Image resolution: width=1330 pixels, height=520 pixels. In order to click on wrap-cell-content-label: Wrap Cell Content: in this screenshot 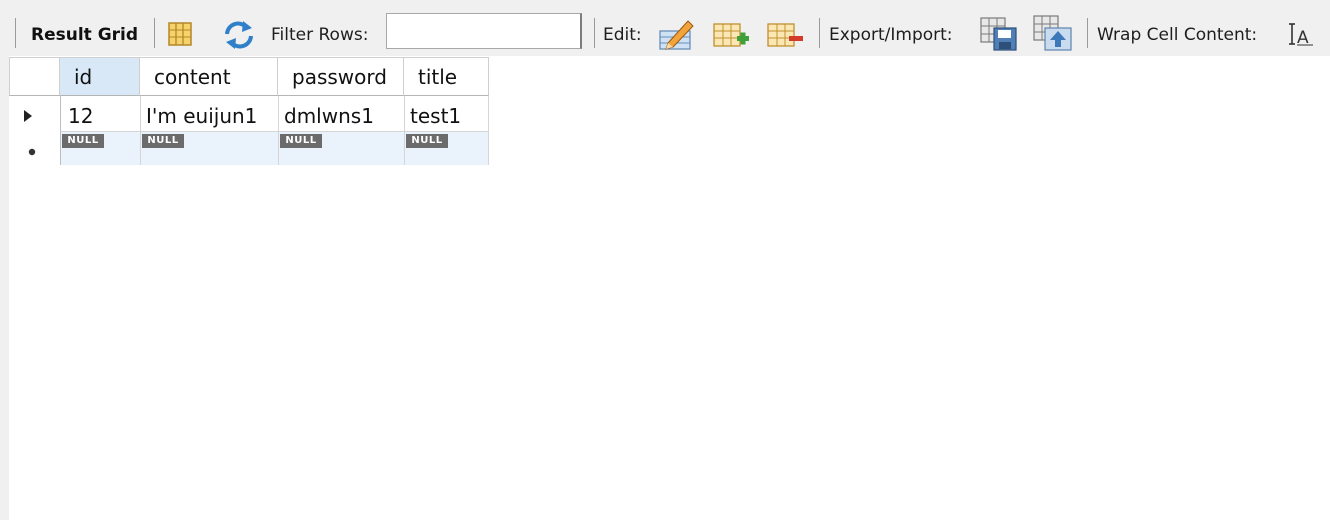, I will do `click(1177, 35)`.